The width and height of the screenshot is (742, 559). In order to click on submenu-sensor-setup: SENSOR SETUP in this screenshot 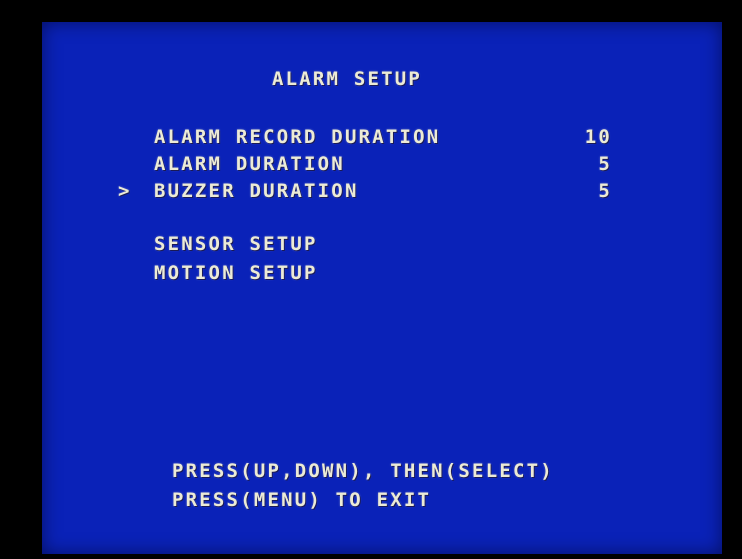, I will do `click(236, 244)`.